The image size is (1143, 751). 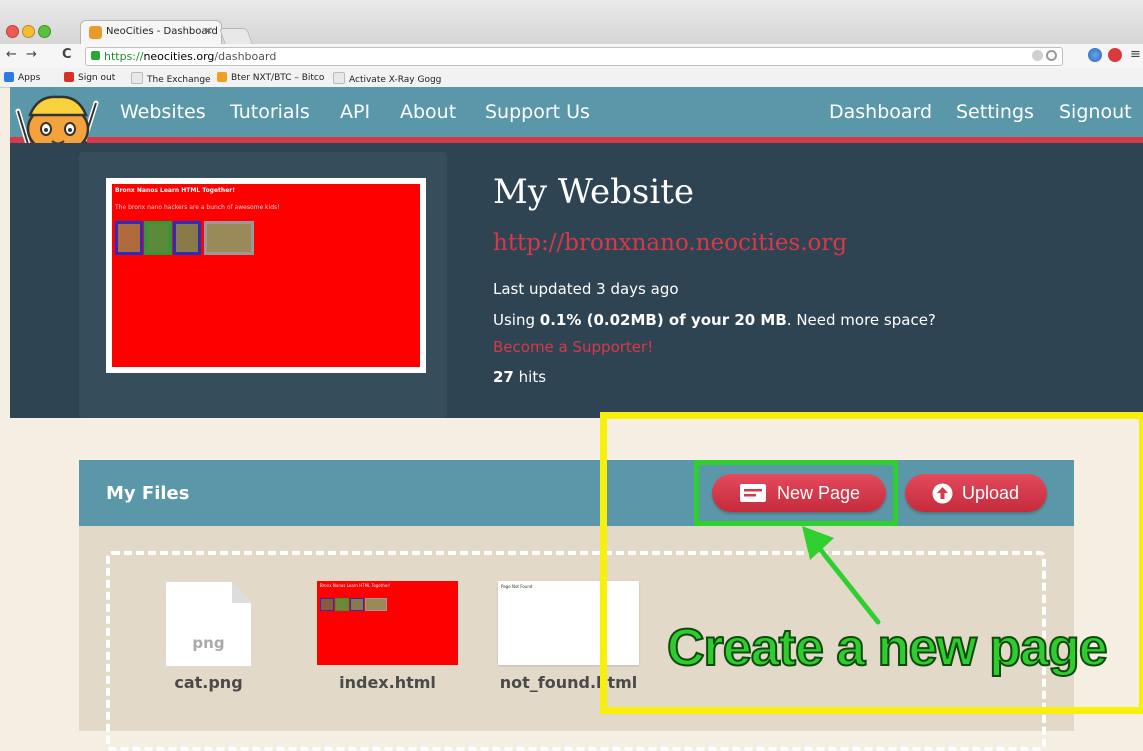 I want to click on tab-close-icon: ×, so click(x=208, y=30).